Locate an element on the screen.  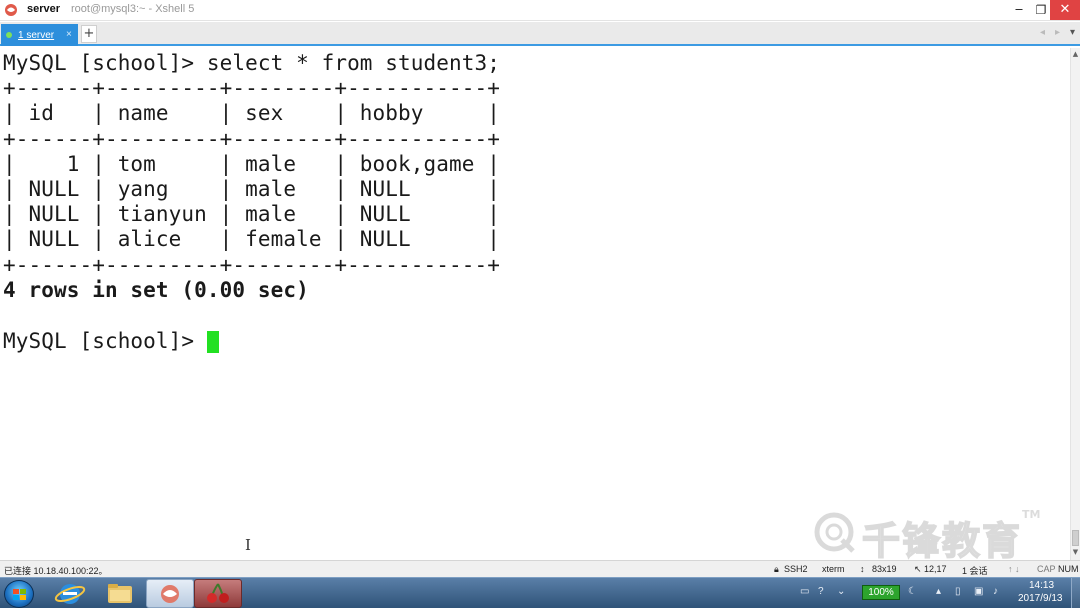
help-tray-icon: ? is located at coordinates (821, 591).